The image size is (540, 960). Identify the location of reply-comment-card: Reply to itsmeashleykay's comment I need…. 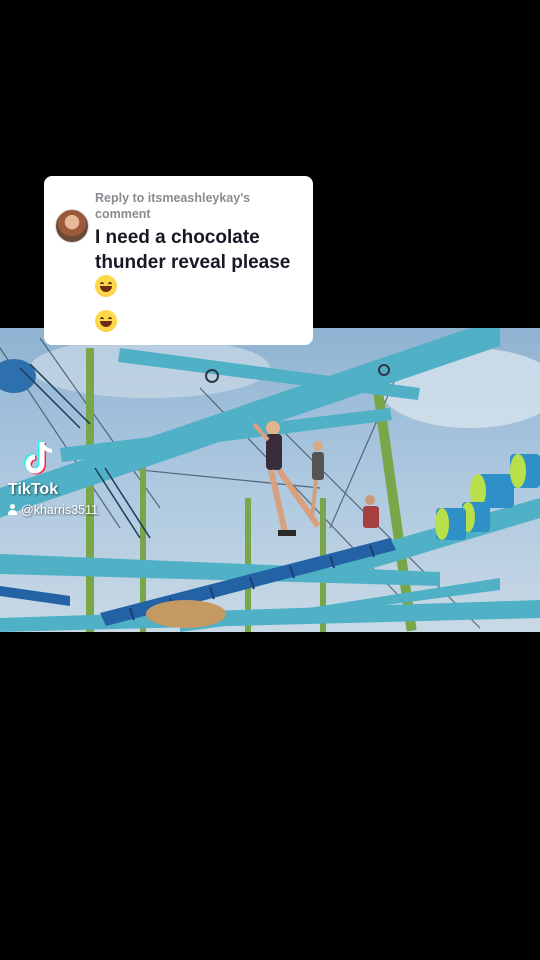
(178, 260).